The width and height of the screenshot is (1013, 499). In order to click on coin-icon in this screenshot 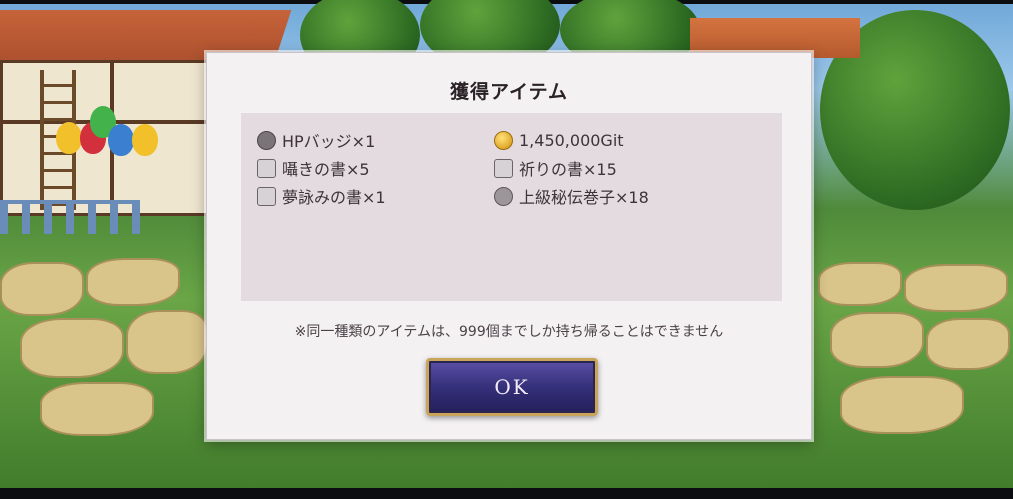, I will do `click(503, 140)`.